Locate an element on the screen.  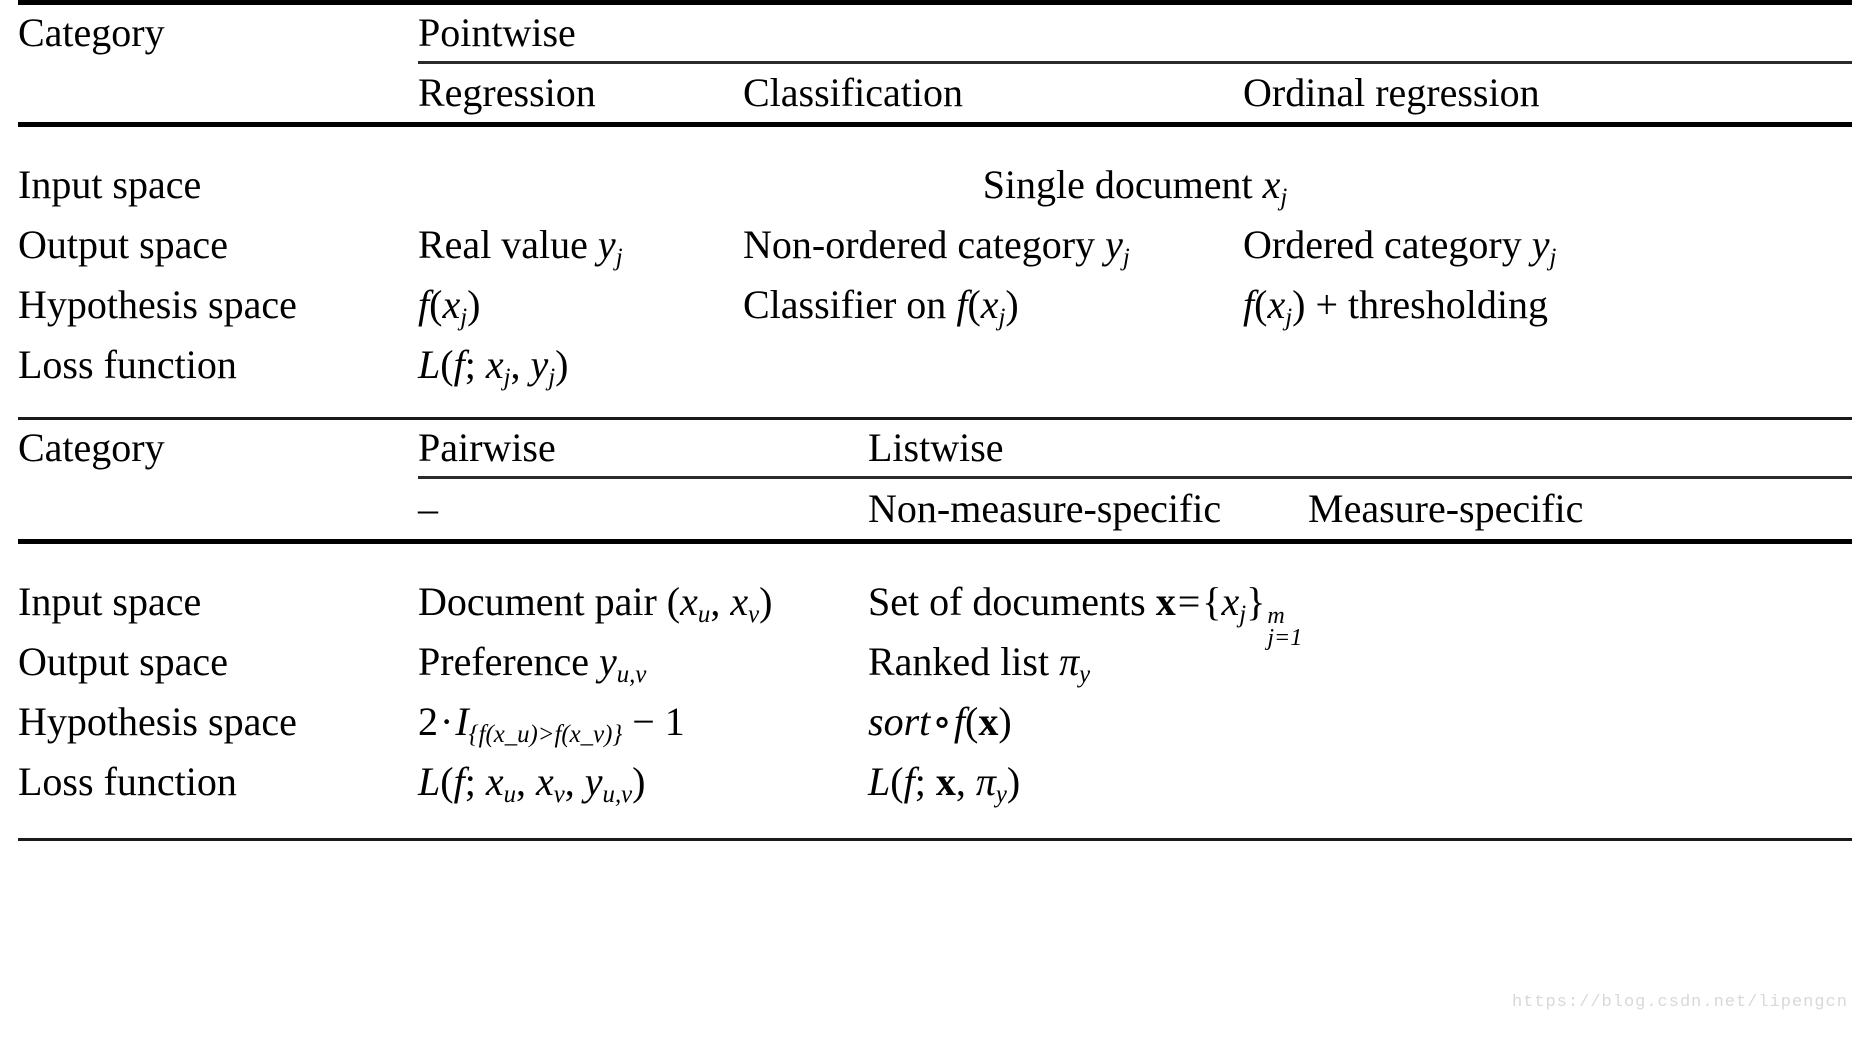
table1-row-label-hypothesis-space: Hypothesis space is located at coordinates (157, 304).